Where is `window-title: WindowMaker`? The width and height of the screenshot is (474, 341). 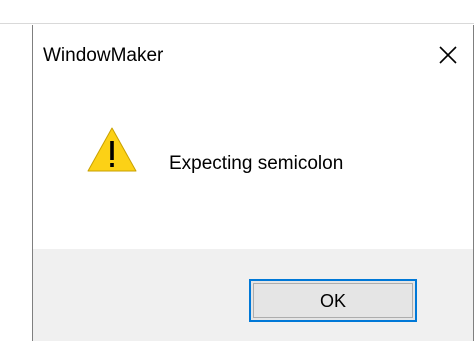
window-title: WindowMaker is located at coordinates (103, 55).